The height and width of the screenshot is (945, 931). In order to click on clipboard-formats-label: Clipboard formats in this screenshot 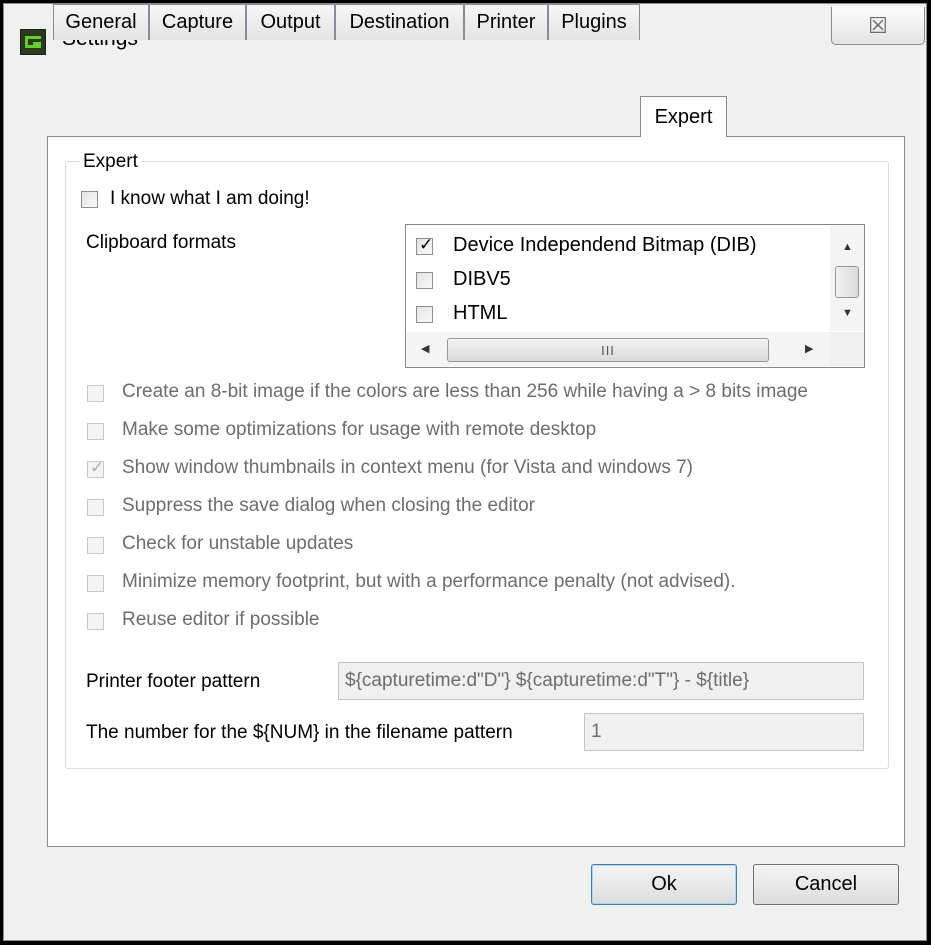, I will do `click(161, 242)`.